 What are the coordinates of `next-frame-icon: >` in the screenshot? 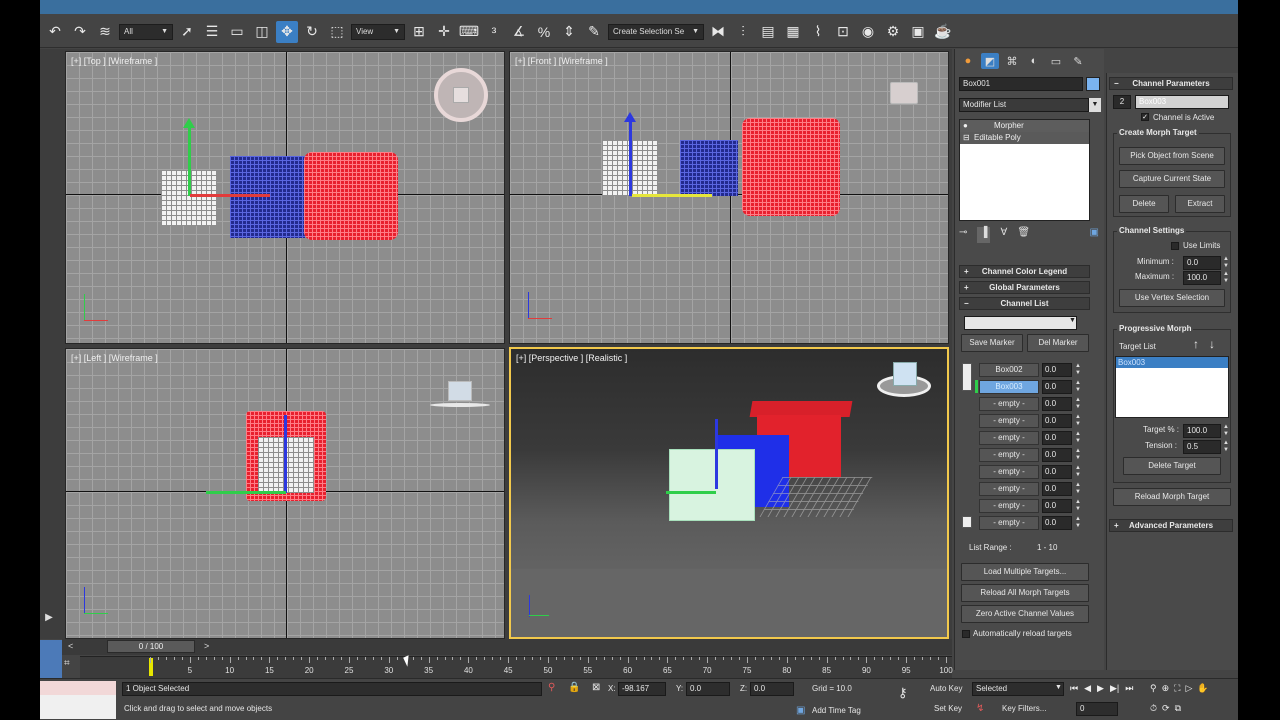 It's located at (206, 646).